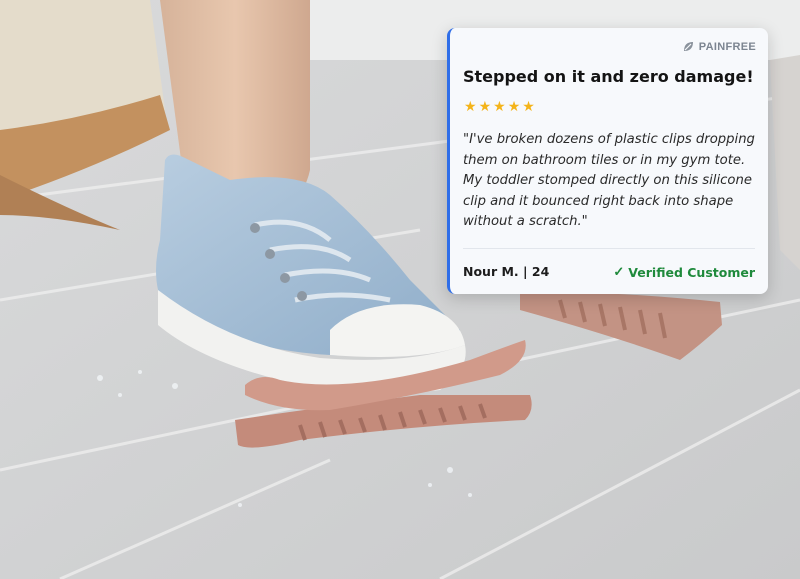 The height and width of the screenshot is (579, 800). I want to click on checkmark-icon: ✓, so click(619, 271).